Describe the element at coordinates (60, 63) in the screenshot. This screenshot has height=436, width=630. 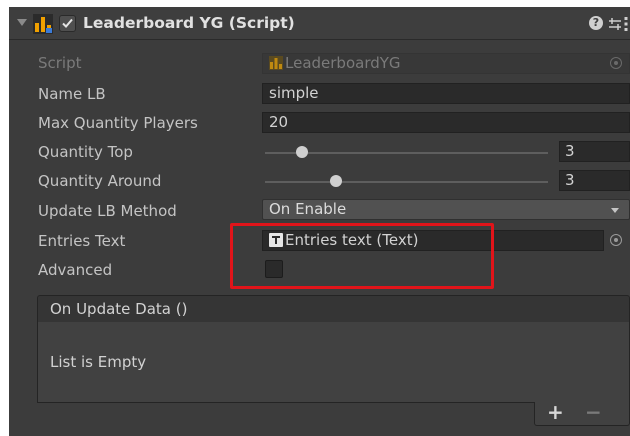
I see `script-label: Script` at that location.